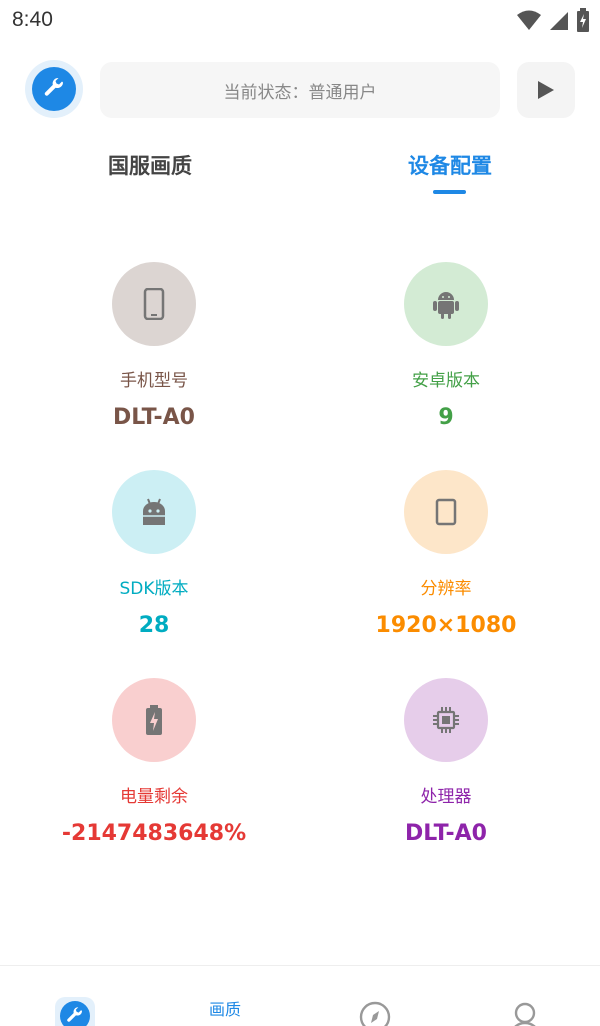  What do you see at coordinates (446, 347) in the screenshot?
I see `android-version-card: 安卓版本 9` at bounding box center [446, 347].